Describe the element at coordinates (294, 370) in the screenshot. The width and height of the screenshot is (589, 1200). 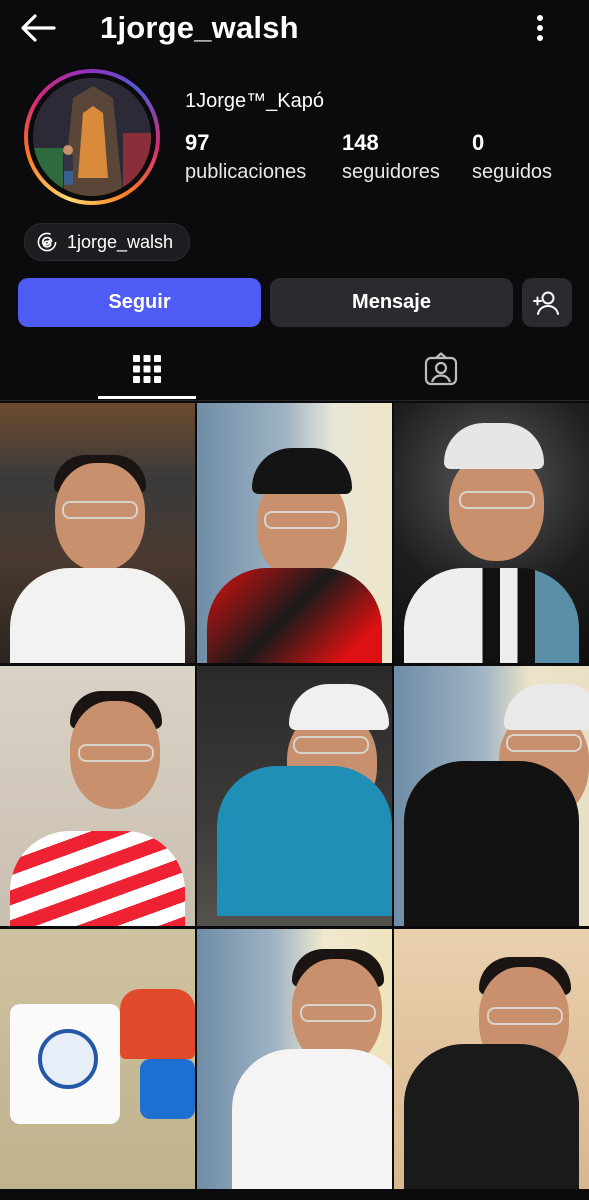
I see `profile-tabs` at that location.